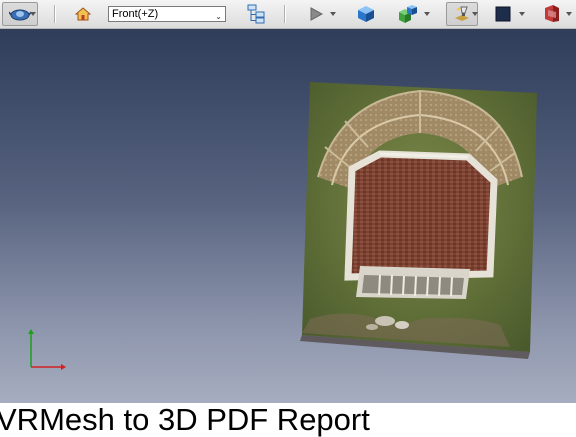  Describe the element at coordinates (135, 14) in the screenshot. I see `view-select-value: Front(+Z)` at that location.